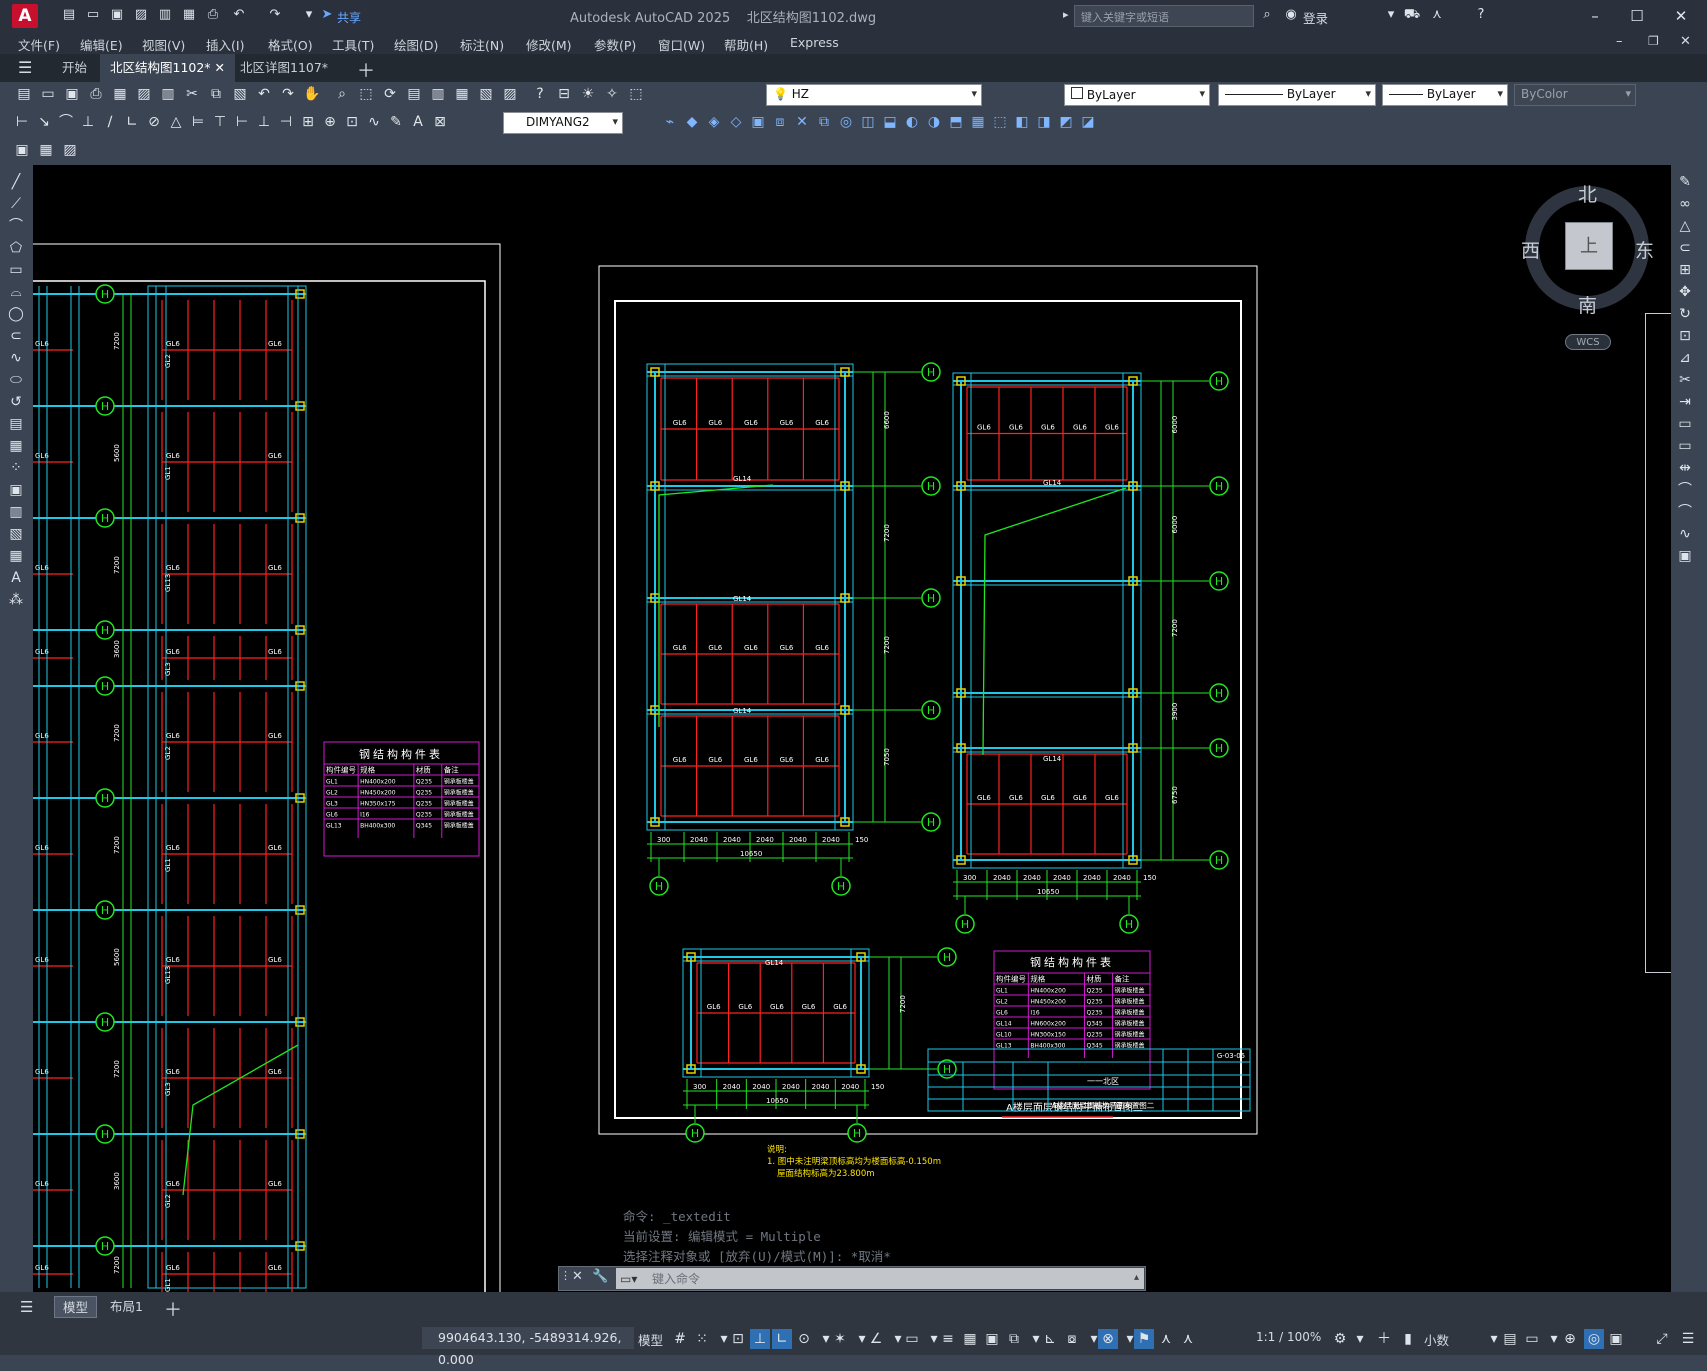 The image size is (1707, 1371). I want to click on viewcube-top-face: 上, so click(1589, 246).